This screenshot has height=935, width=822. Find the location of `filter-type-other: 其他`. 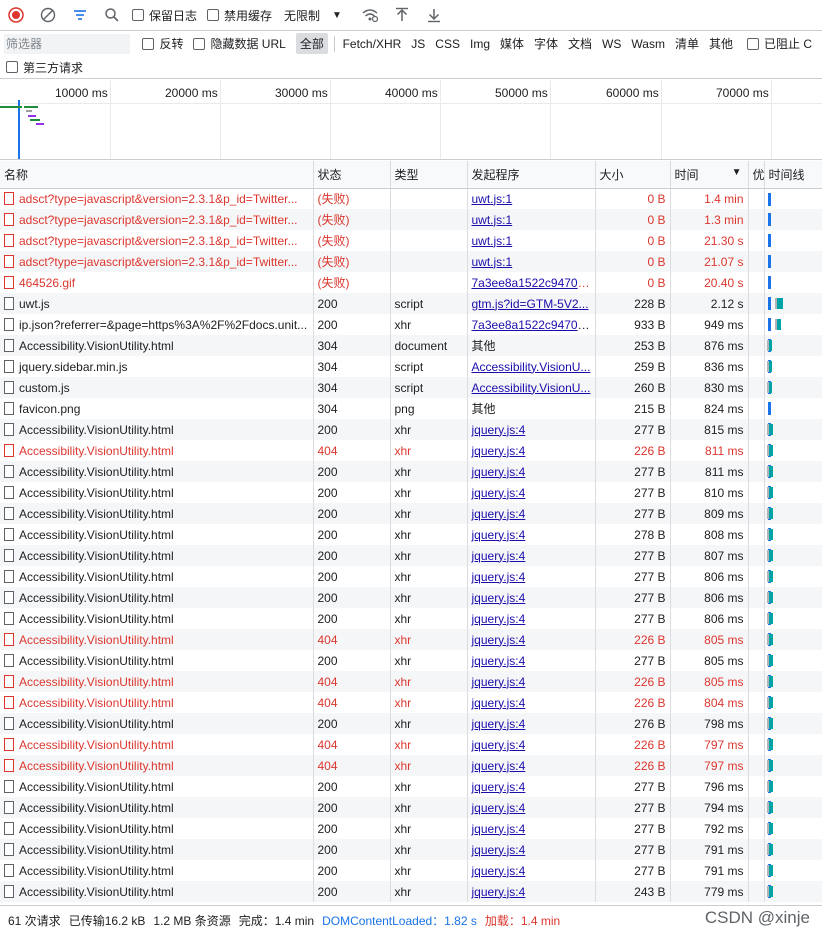

filter-type-other: 其他 is located at coordinates (721, 43).